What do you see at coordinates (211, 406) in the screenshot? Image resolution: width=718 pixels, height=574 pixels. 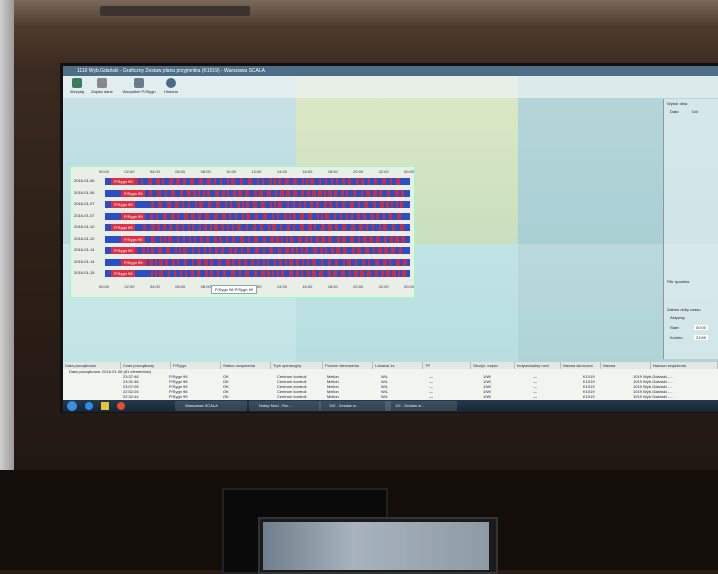 I see `taskbar-task: Warszawa SCALA` at bounding box center [211, 406].